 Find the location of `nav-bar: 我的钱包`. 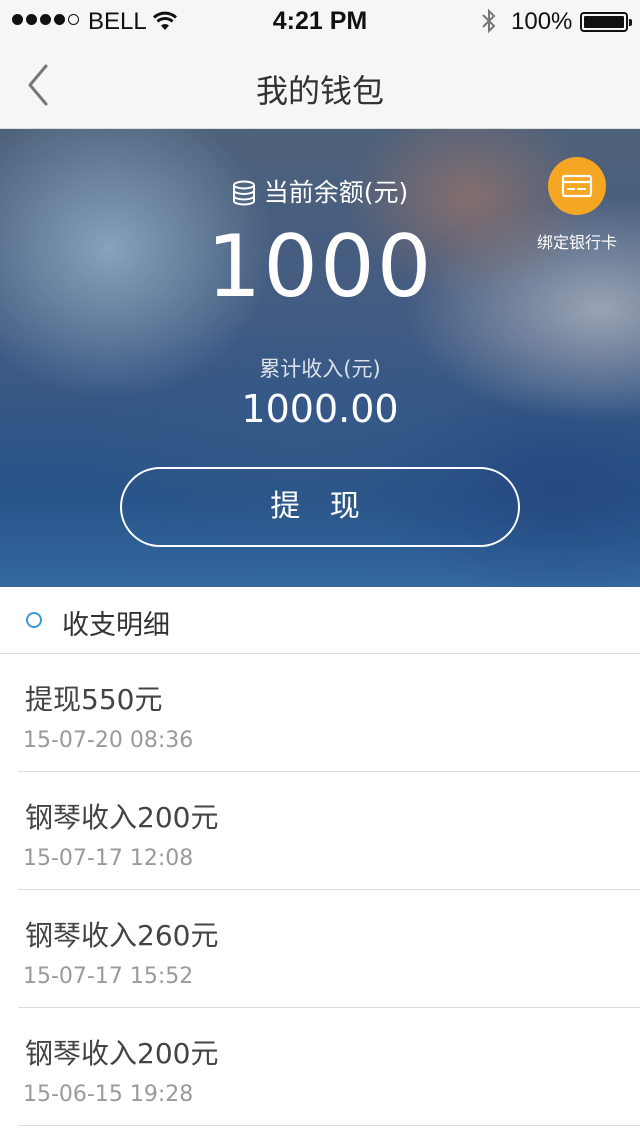

nav-bar: 我的钱包 is located at coordinates (320, 86).